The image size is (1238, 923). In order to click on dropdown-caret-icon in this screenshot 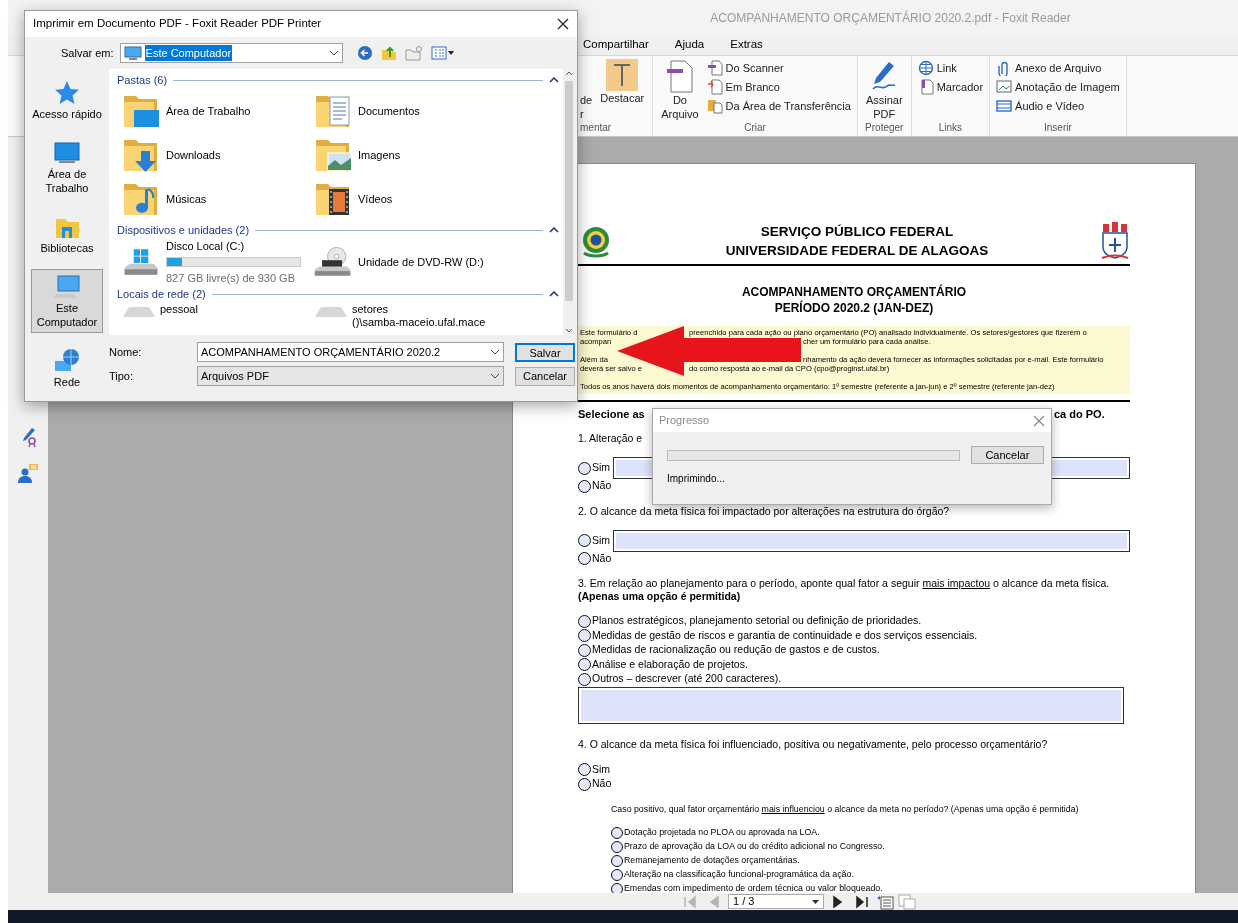, I will do `click(815, 901)`.